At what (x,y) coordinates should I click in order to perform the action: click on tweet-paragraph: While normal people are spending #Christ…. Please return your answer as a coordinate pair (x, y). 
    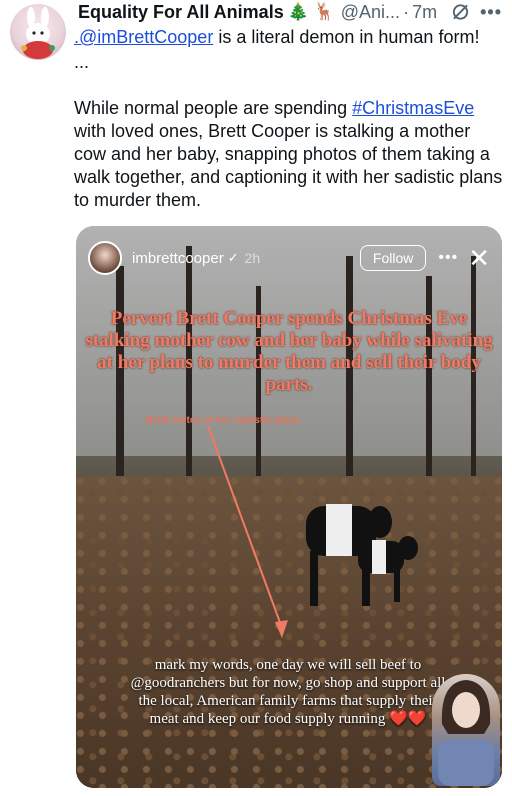
    Looking at the image, I should click on (289, 154).